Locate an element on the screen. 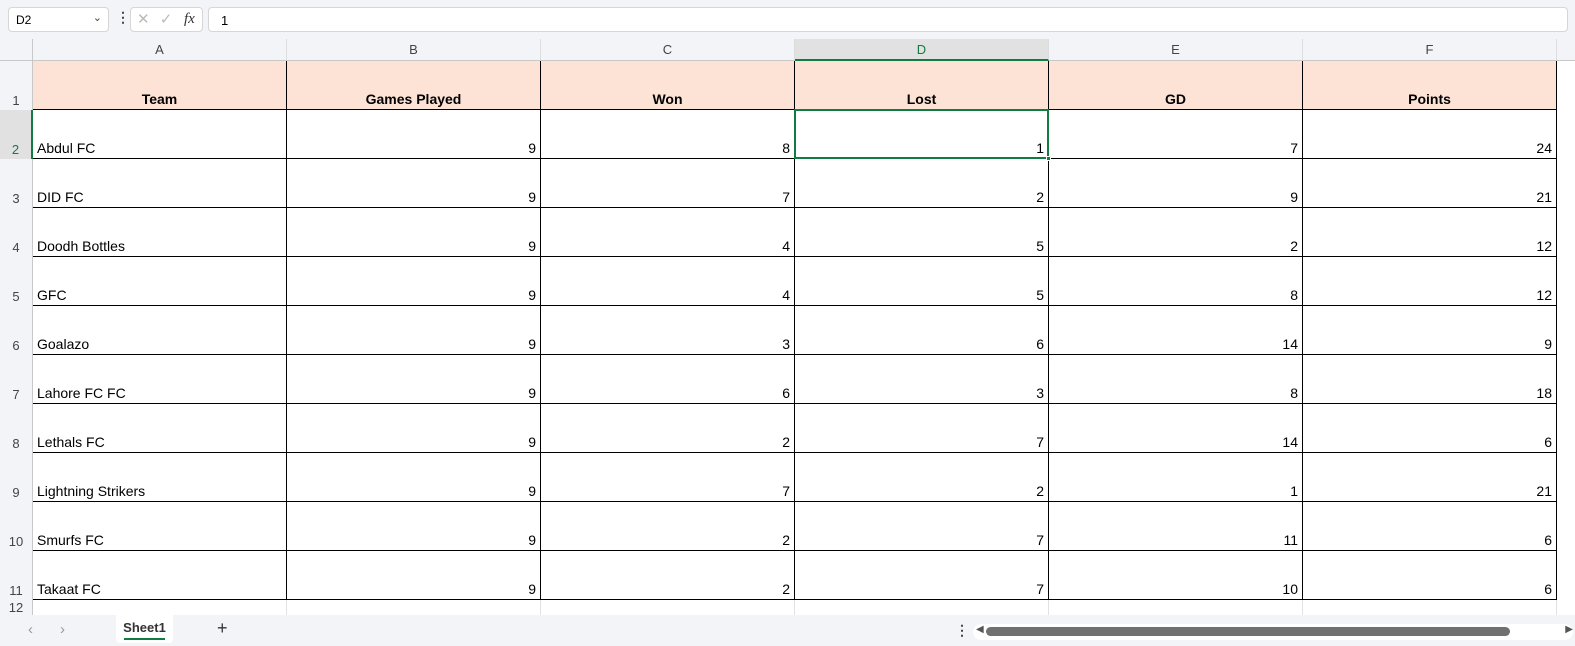  select-all-corner is located at coordinates (16, 50).